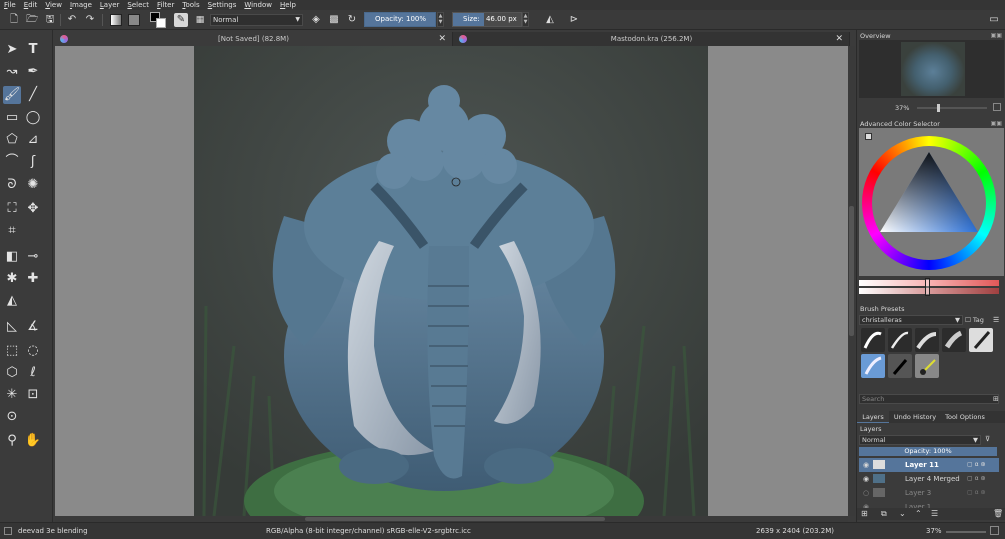  What do you see at coordinates (12, 185) in the screenshot?
I see `dynamic-brush-tool-icon: ᘐ` at bounding box center [12, 185].